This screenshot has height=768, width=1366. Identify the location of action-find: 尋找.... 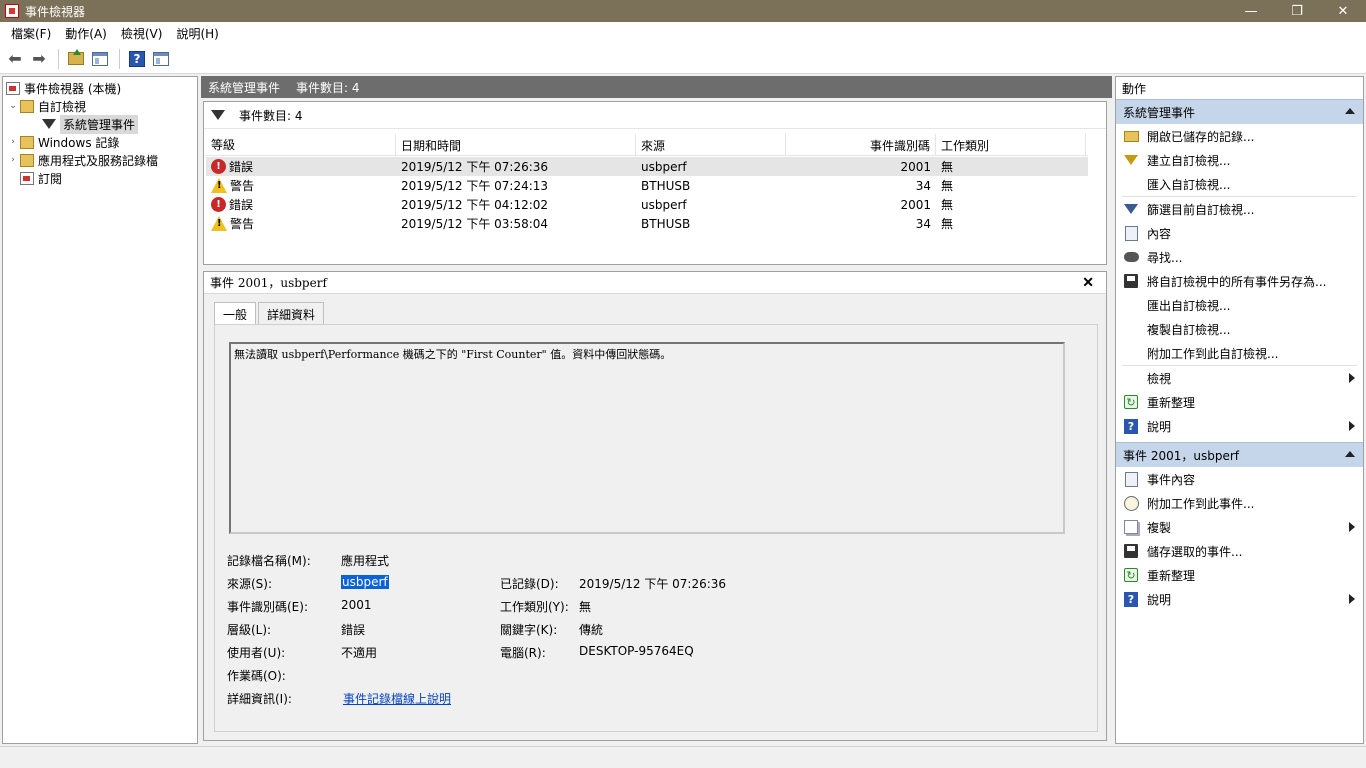
(1239, 257).